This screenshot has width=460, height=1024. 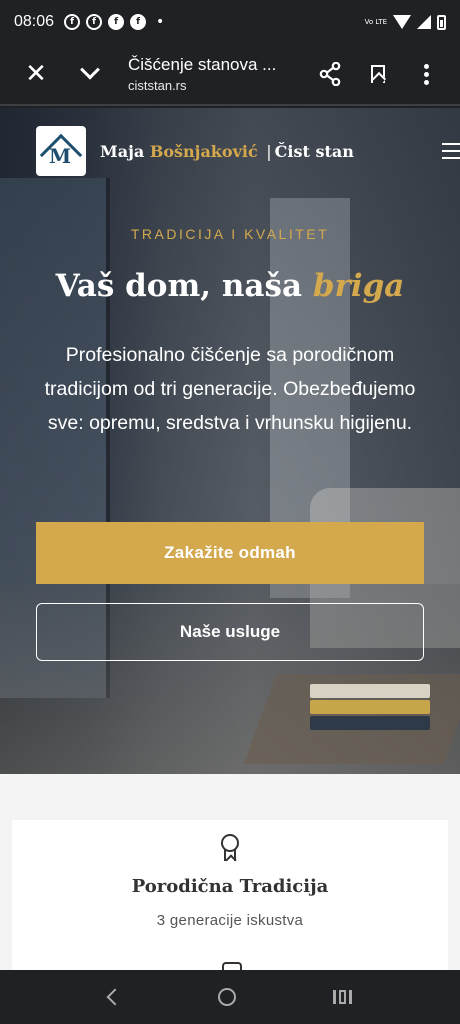 I want to click on close-icon: ✕, so click(x=36, y=74).